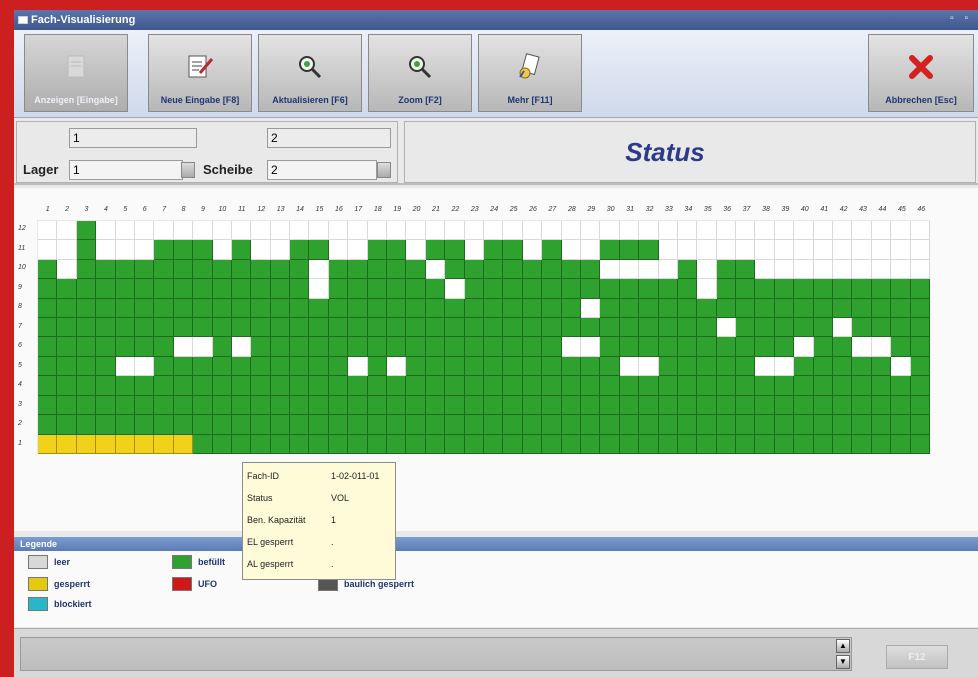 This screenshot has height=677, width=978. Describe the element at coordinates (921, 73) in the screenshot. I see `abbrechen-button: Abbrechen [Esc]` at that location.